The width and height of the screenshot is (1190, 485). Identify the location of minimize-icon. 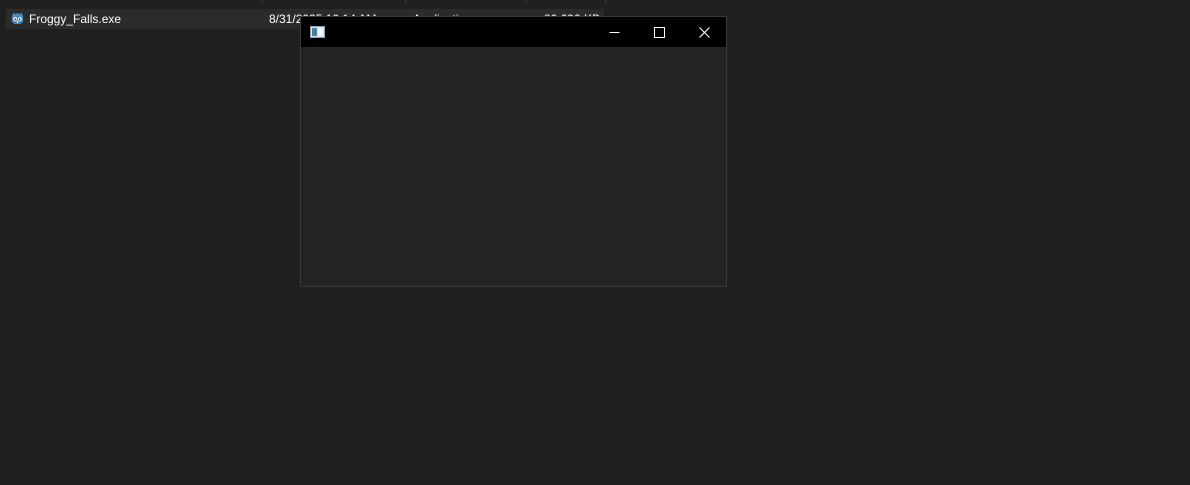
(614, 32).